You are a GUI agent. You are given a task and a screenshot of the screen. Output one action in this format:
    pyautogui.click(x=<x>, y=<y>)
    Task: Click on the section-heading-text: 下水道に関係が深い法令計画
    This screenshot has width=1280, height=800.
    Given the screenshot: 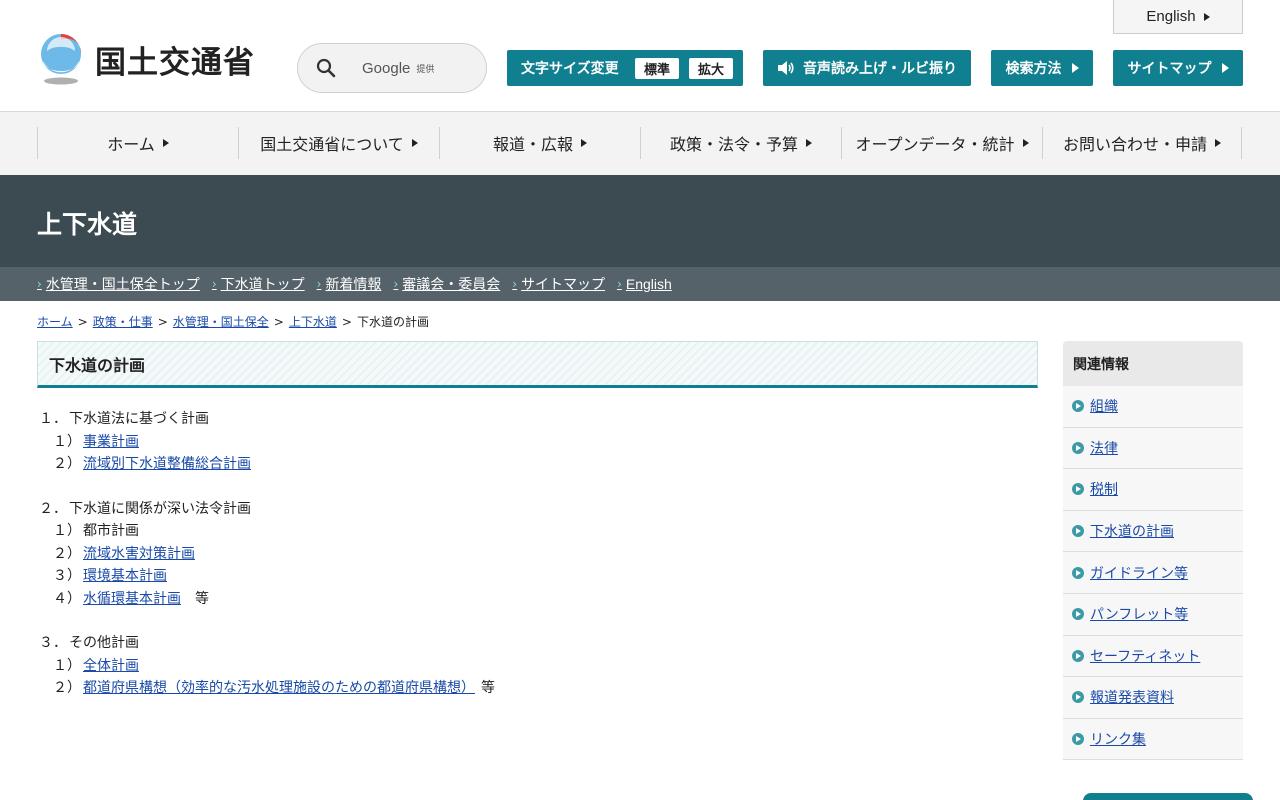 What is the action you would take?
    pyautogui.click(x=160, y=508)
    